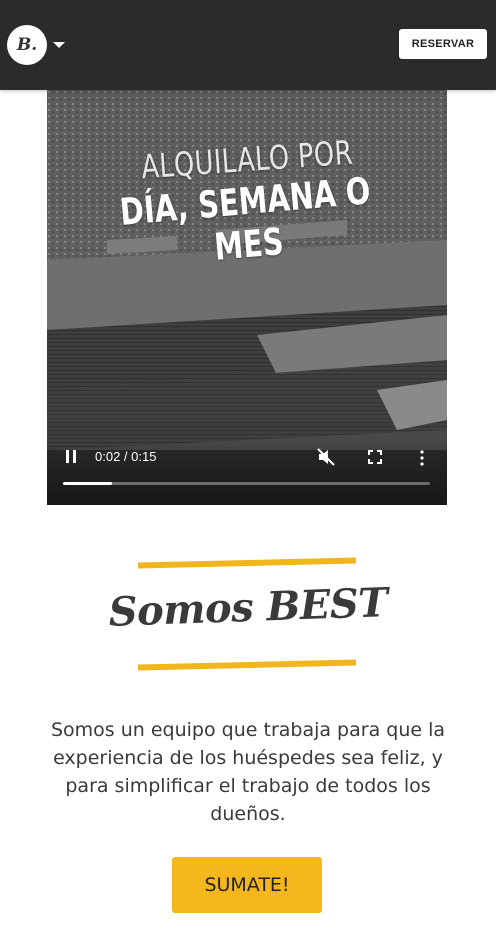 This screenshot has width=496, height=936. What do you see at coordinates (247, 885) in the screenshot?
I see `join-button: SUMATE!` at bounding box center [247, 885].